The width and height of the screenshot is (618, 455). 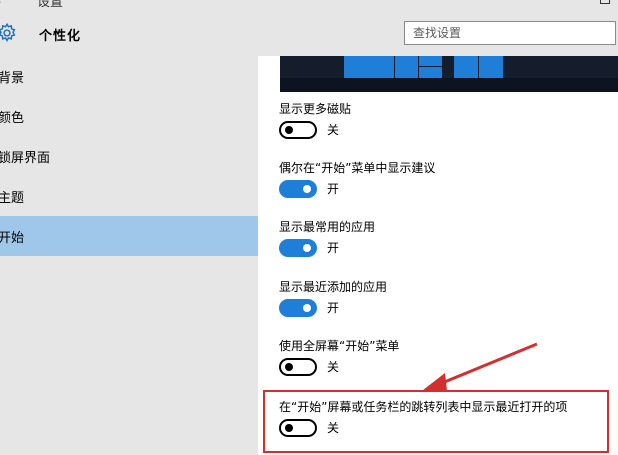 I want to click on setting-recent-items-jump-list: 在“开始”屏幕或任务栏的跳转列表中显示最近打开的项 关, so click(x=444, y=424).